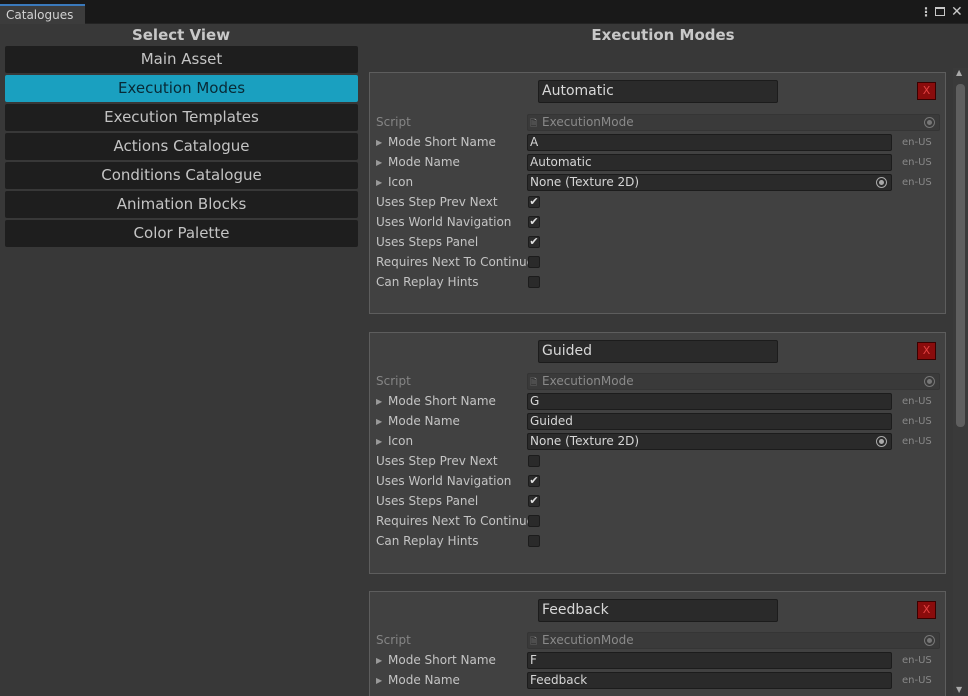 This screenshot has width=968, height=696. What do you see at coordinates (709, 142) in the screenshot?
I see `short-name-field: A` at bounding box center [709, 142].